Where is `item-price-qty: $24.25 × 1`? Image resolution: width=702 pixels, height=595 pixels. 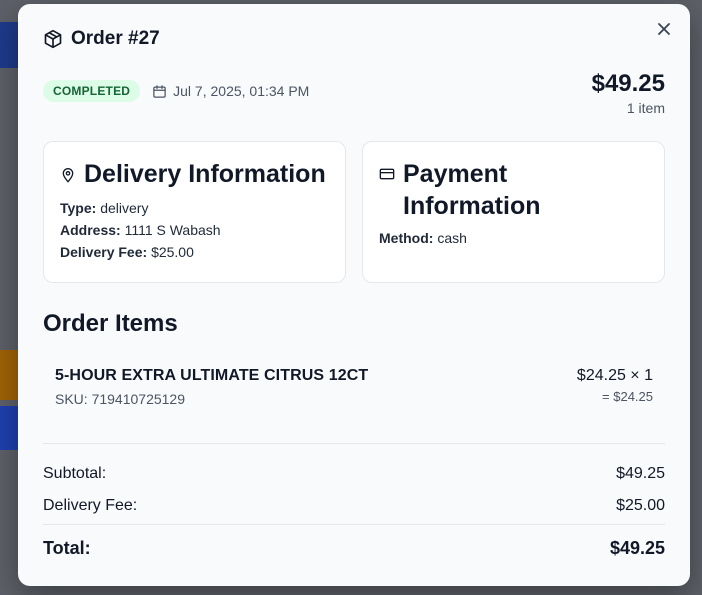 item-price-qty: $24.25 × 1 is located at coordinates (614, 375).